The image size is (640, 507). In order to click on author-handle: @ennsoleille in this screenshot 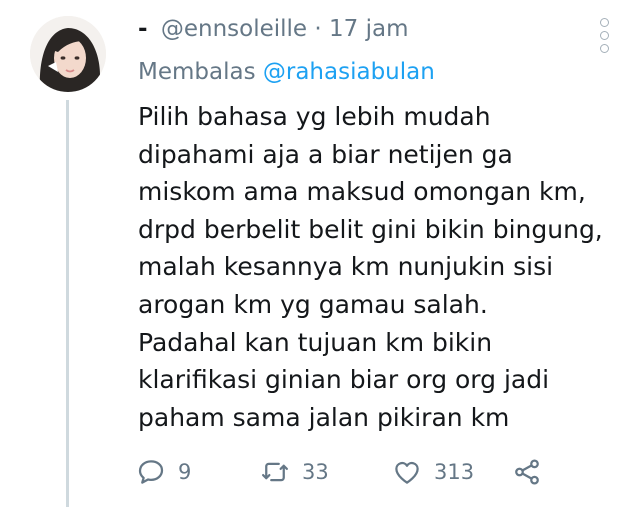, I will do `click(234, 29)`.